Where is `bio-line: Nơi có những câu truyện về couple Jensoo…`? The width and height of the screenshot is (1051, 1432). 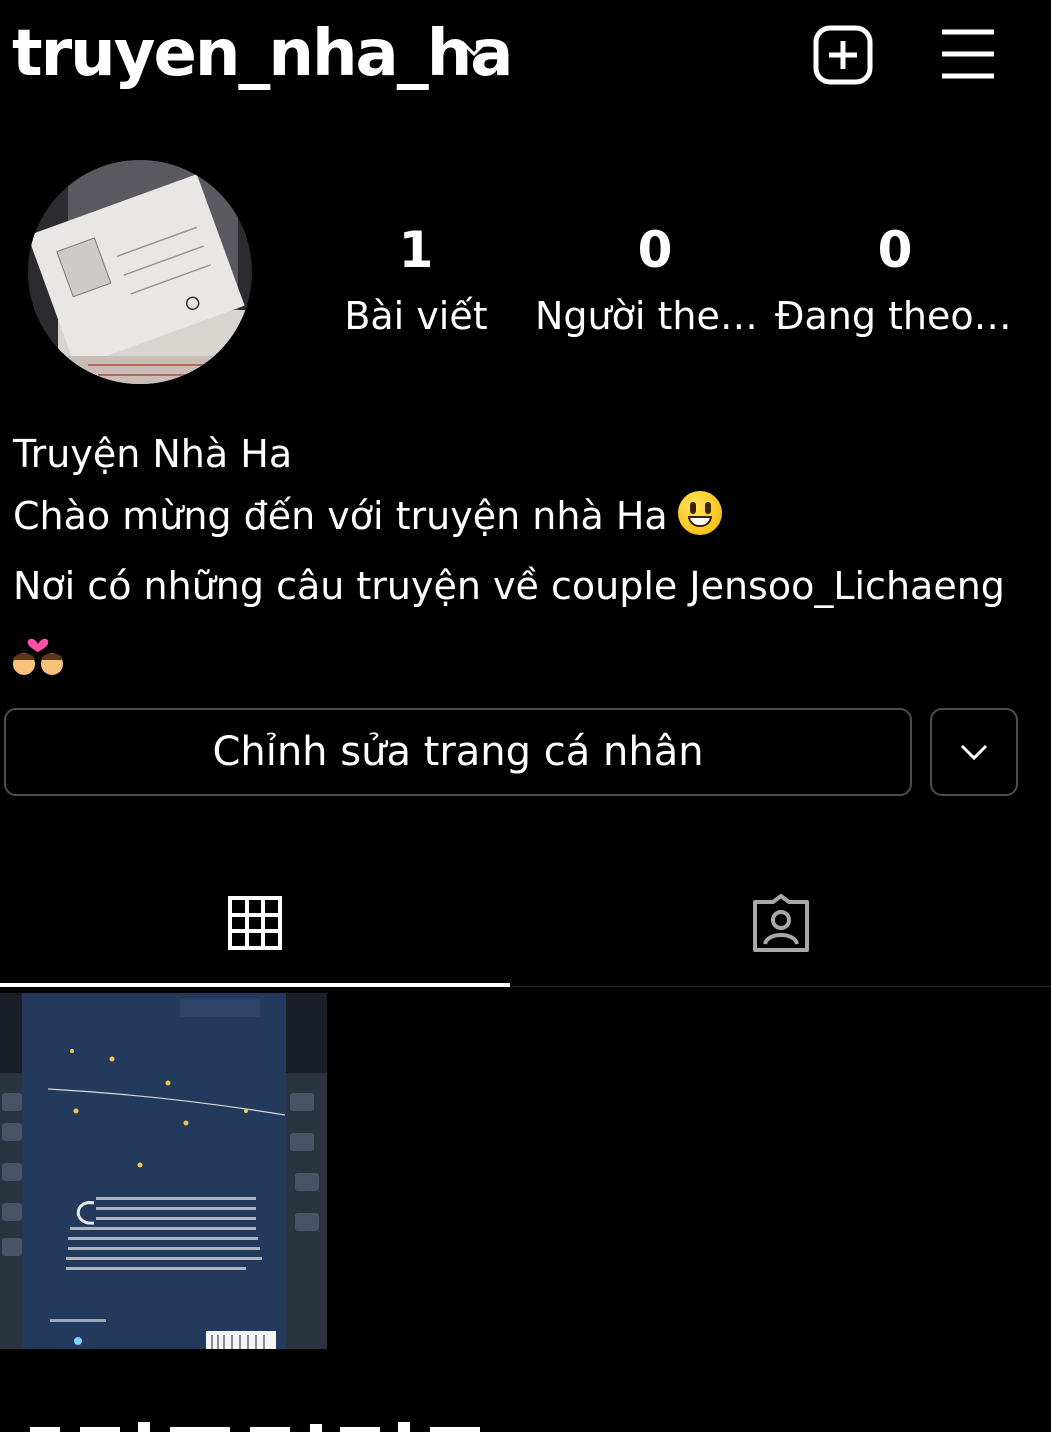
bio-line: Nơi có những câu truyện về couple Jensoo… is located at coordinates (509, 586).